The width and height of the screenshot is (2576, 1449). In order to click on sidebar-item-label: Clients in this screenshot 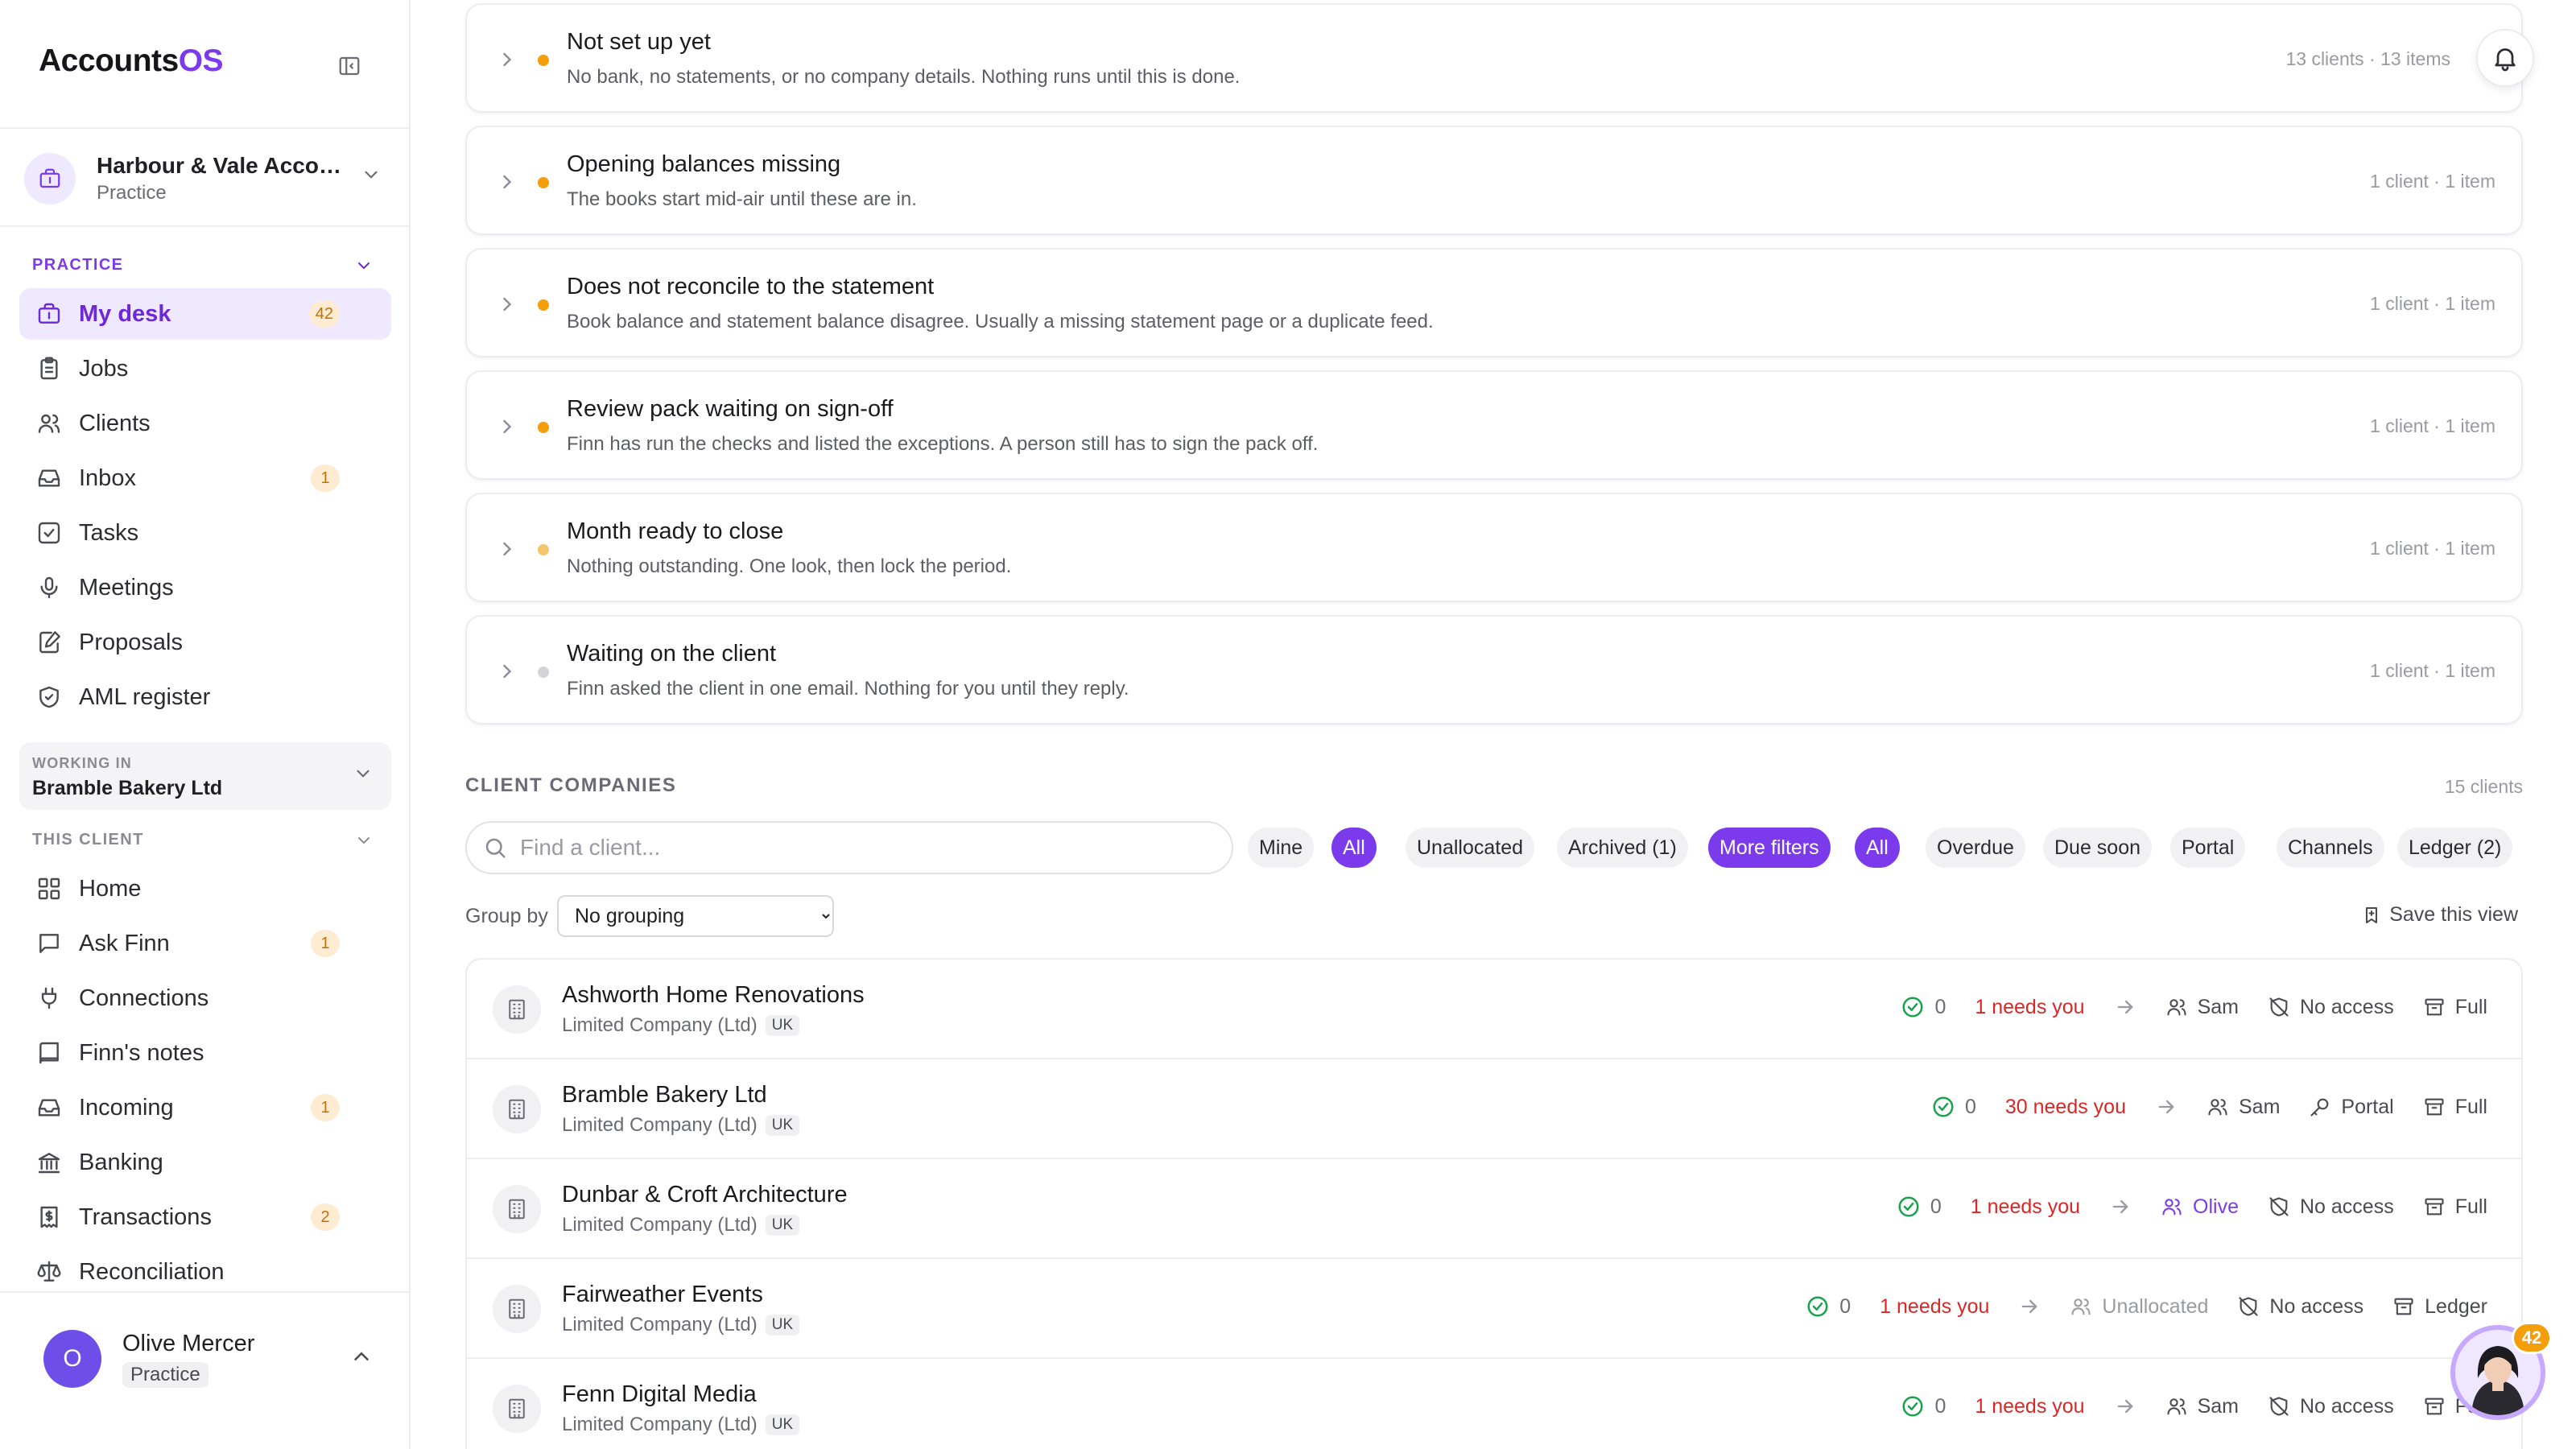, I will do `click(115, 423)`.